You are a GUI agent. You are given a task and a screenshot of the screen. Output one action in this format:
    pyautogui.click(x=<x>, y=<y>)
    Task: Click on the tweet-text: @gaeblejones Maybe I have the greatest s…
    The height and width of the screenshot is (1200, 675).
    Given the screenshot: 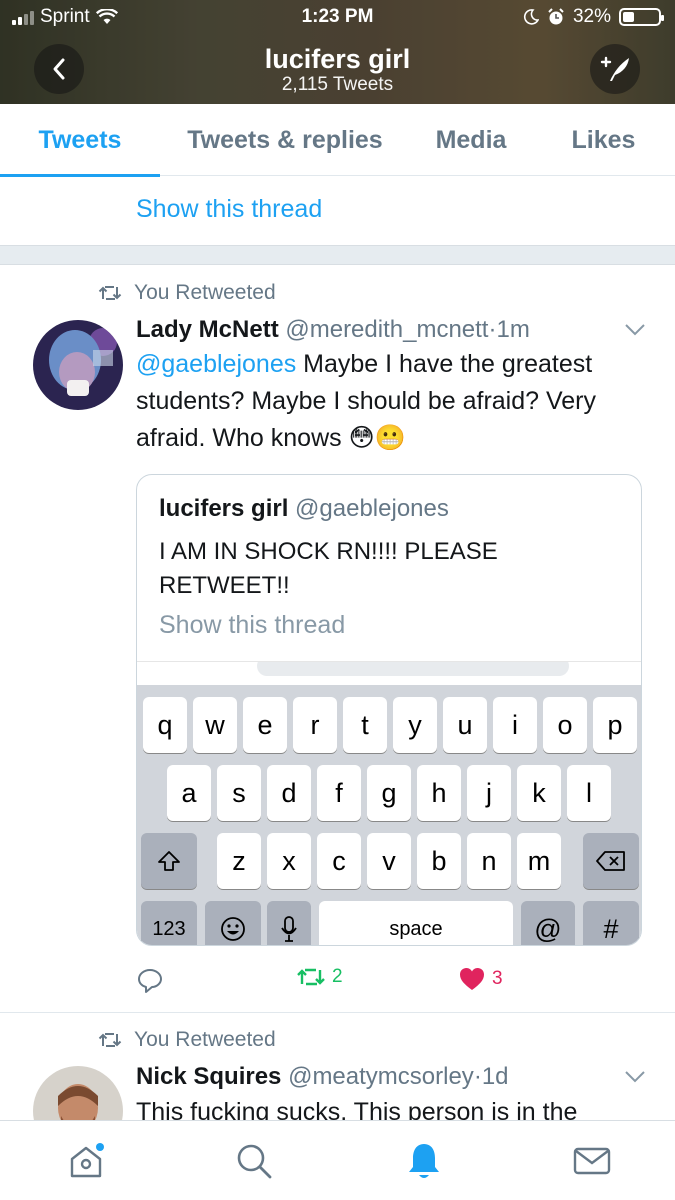 What is the action you would take?
    pyautogui.click(x=396, y=401)
    